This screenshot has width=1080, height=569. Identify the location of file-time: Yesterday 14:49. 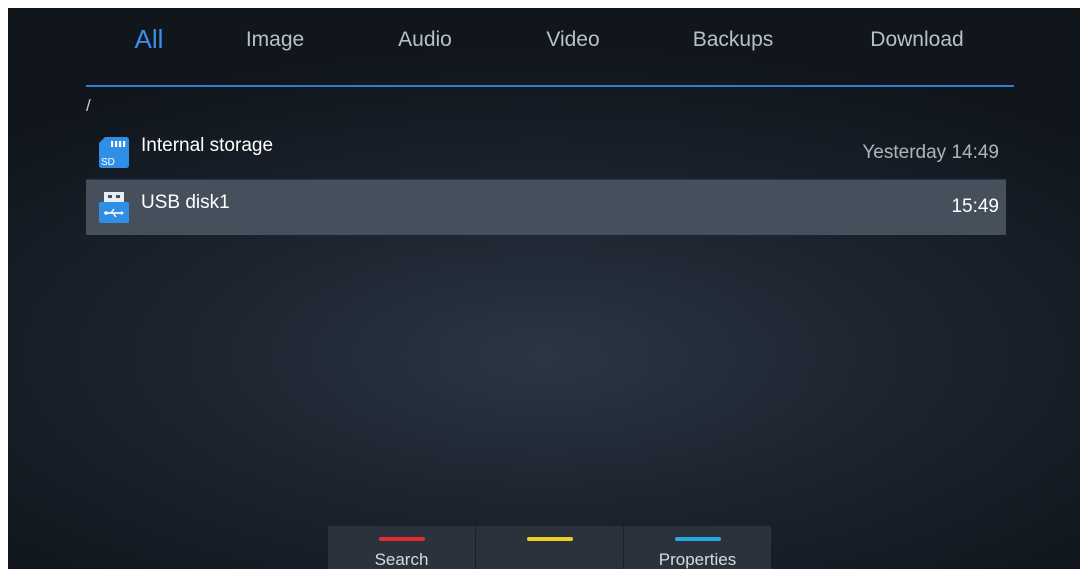
(930, 152).